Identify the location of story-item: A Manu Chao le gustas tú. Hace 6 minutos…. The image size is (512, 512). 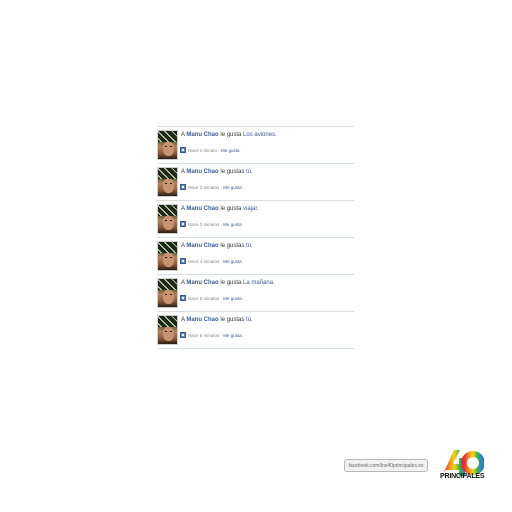
(255, 330).